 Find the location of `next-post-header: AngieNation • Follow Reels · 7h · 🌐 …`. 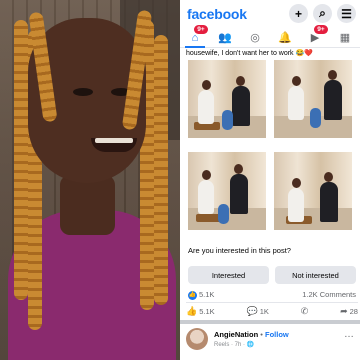

next-post-header: AngieNation • Follow Reels · 7h · 🌐 … is located at coordinates (272, 341).